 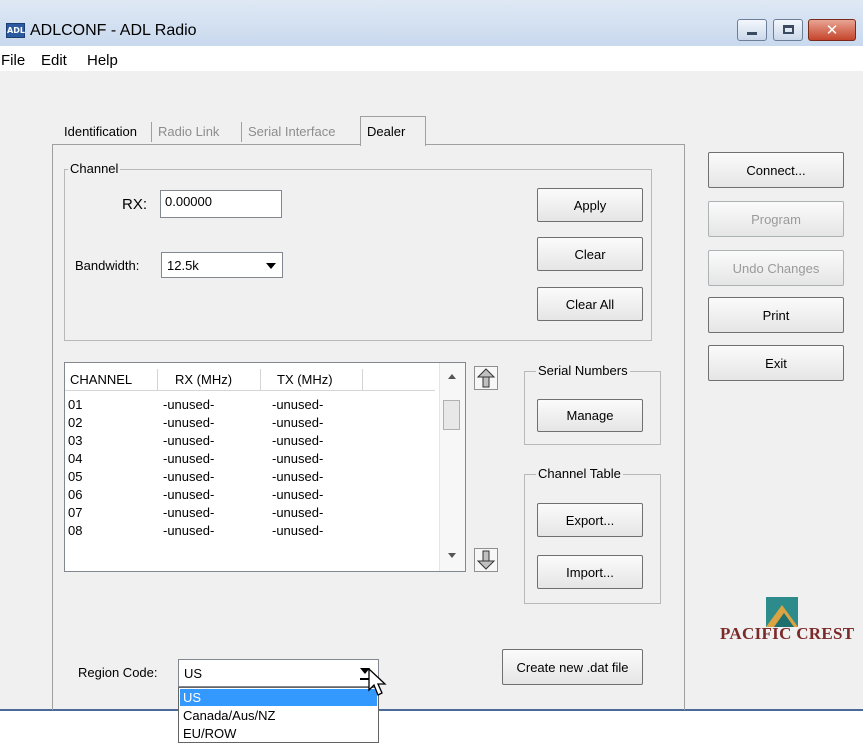 I want to click on region-option-us: US, so click(x=278, y=697).